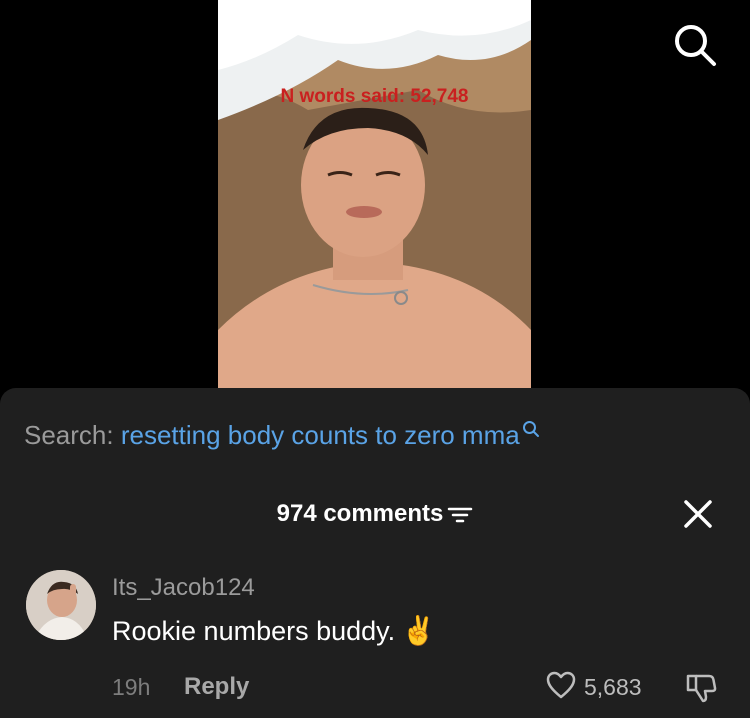 This screenshot has width=750, height=718. I want to click on victory-hand-emoji: ✌️, so click(419, 630).